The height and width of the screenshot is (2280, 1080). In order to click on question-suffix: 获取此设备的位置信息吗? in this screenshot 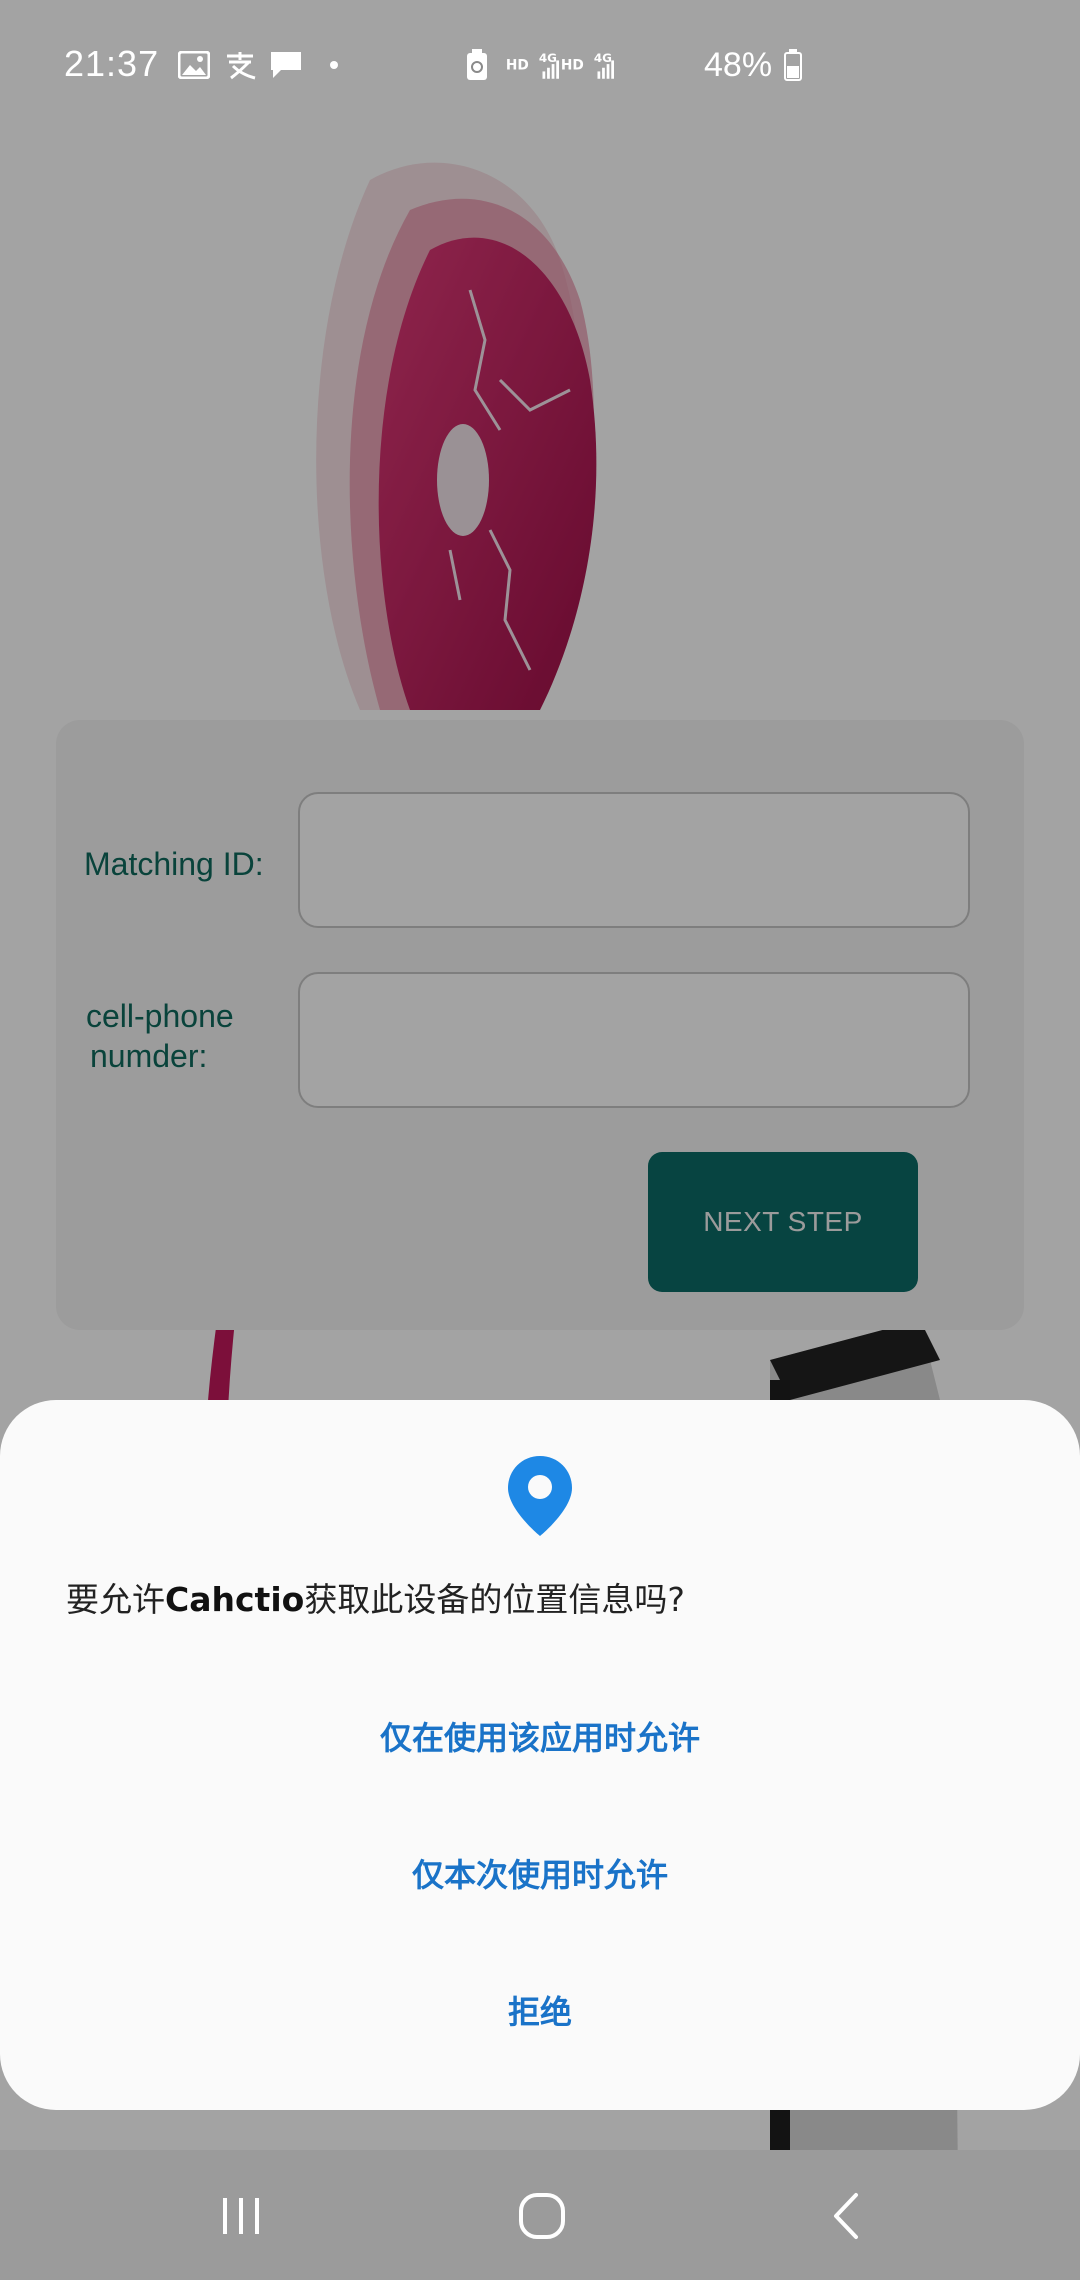, I will do `click(494, 1599)`.